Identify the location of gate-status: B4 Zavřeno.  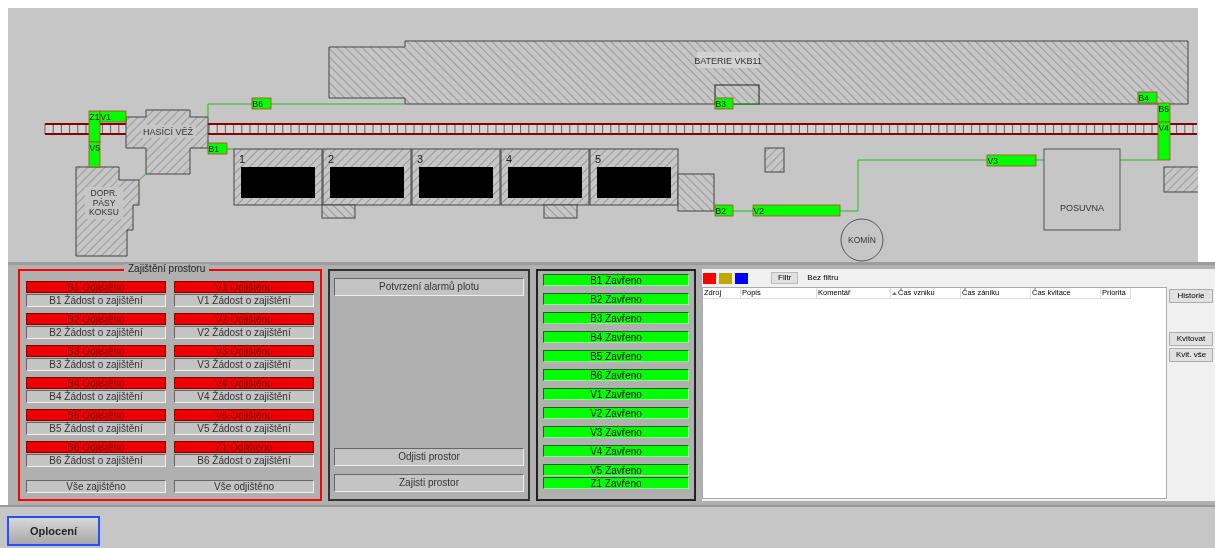
(616, 337).